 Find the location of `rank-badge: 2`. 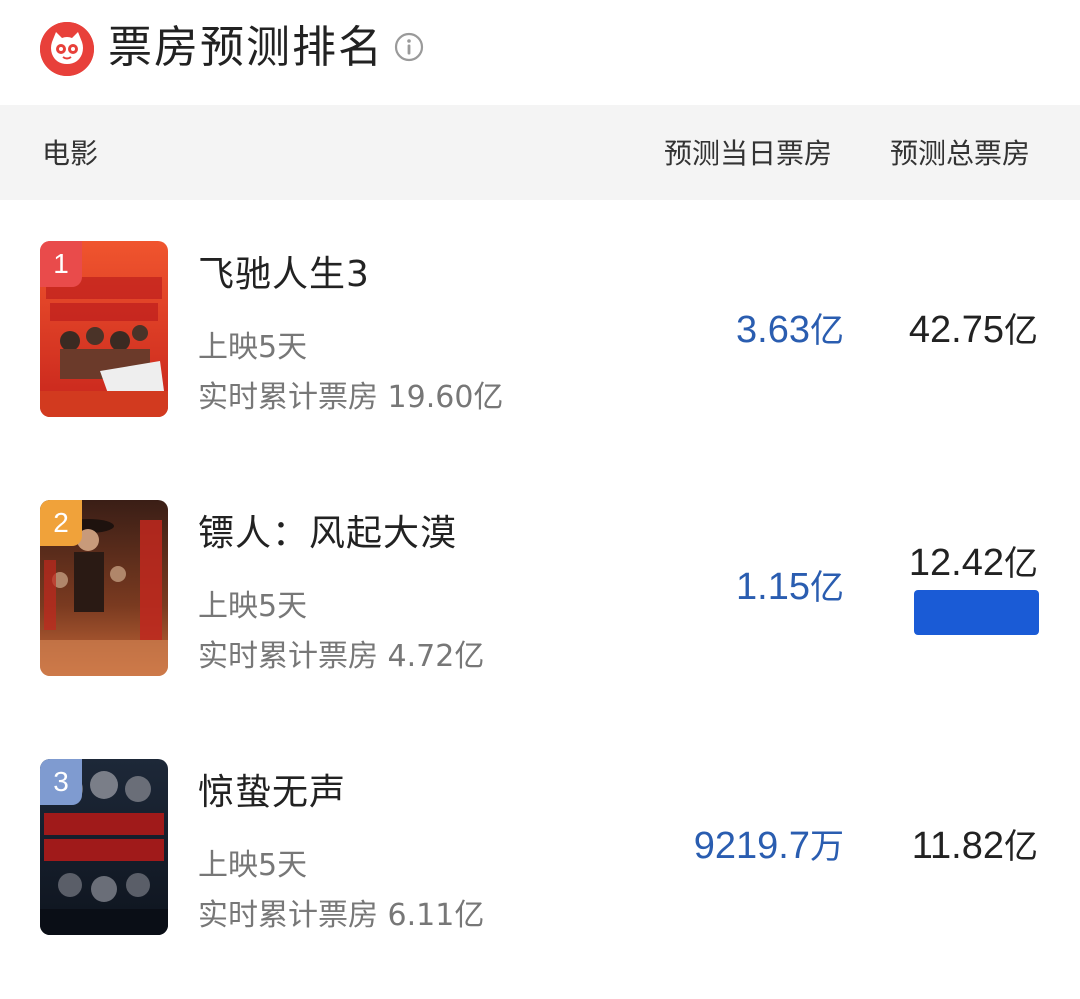

rank-badge: 2 is located at coordinates (61, 523).